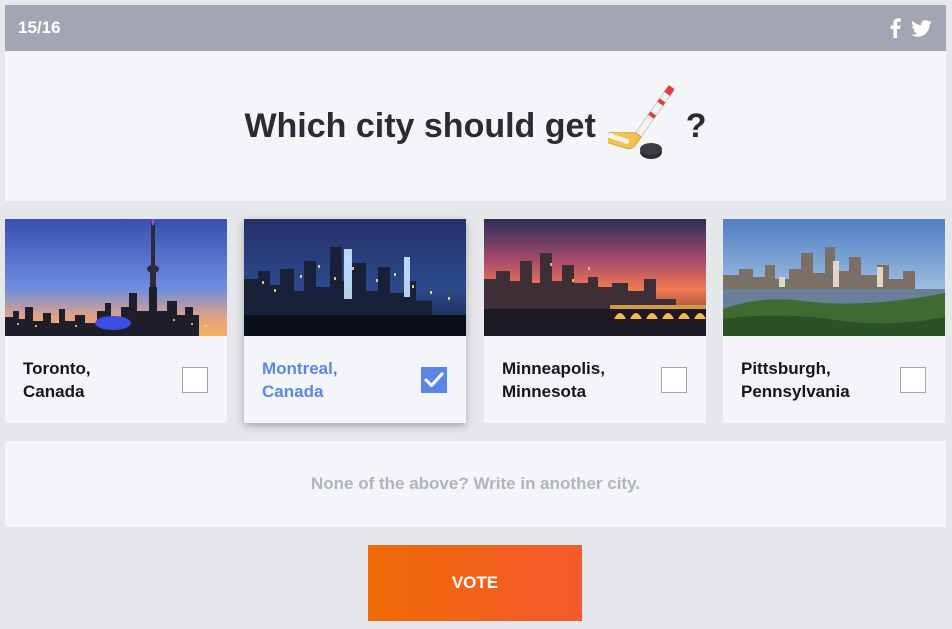 The width and height of the screenshot is (952, 629). I want to click on option-card-pittsburgh: Pittsburgh, Pennsylvania, so click(834, 321).